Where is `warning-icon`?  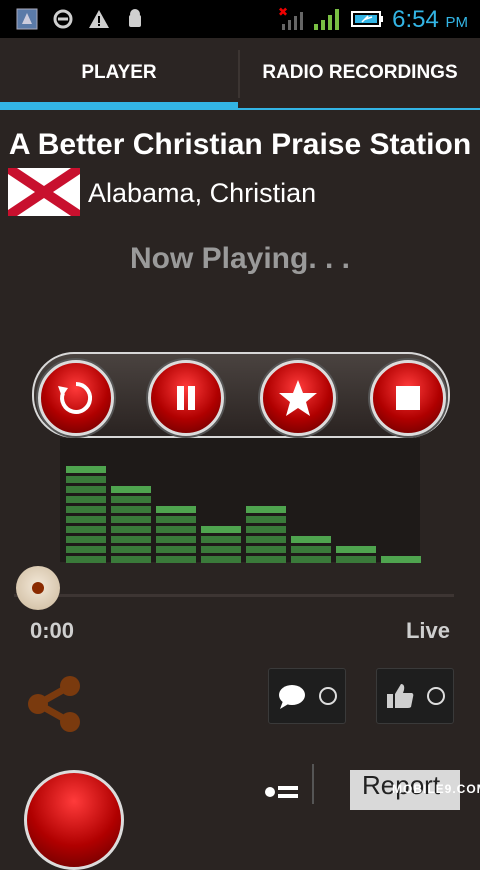
warning-icon is located at coordinates (99, 19).